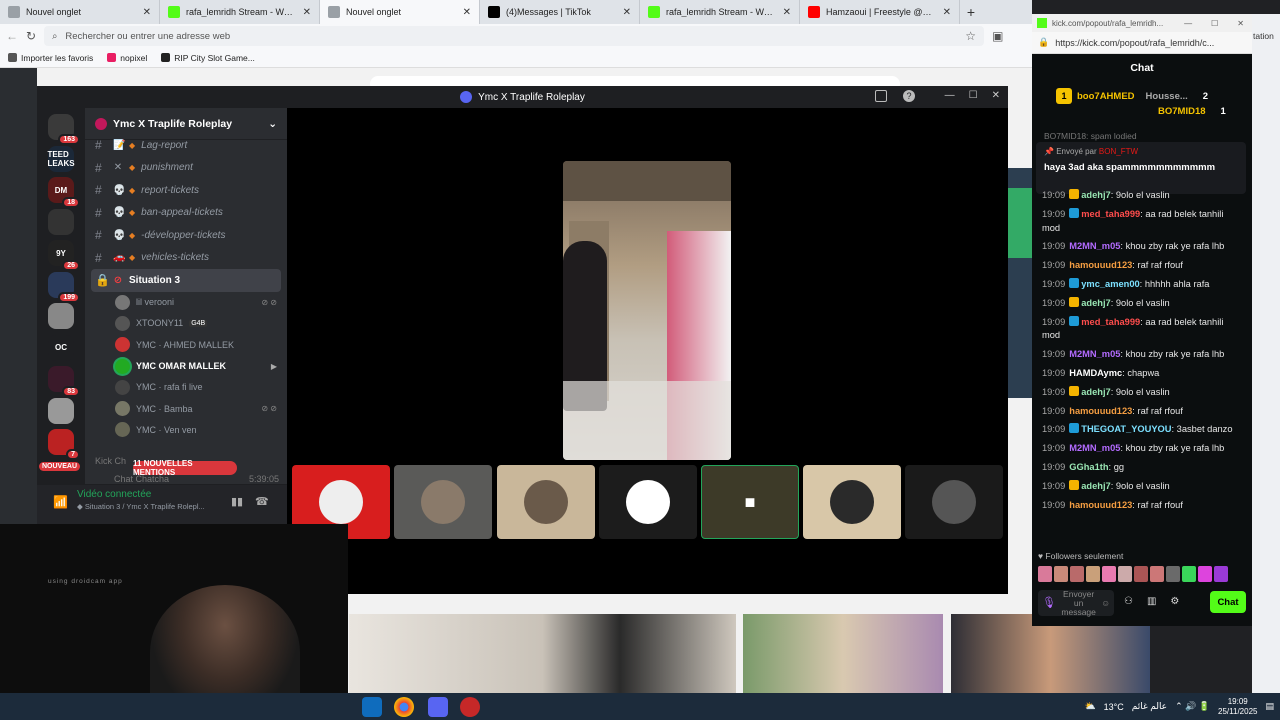  What do you see at coordinates (750, 502) in the screenshot?
I see `participant-tile: ■` at bounding box center [750, 502].